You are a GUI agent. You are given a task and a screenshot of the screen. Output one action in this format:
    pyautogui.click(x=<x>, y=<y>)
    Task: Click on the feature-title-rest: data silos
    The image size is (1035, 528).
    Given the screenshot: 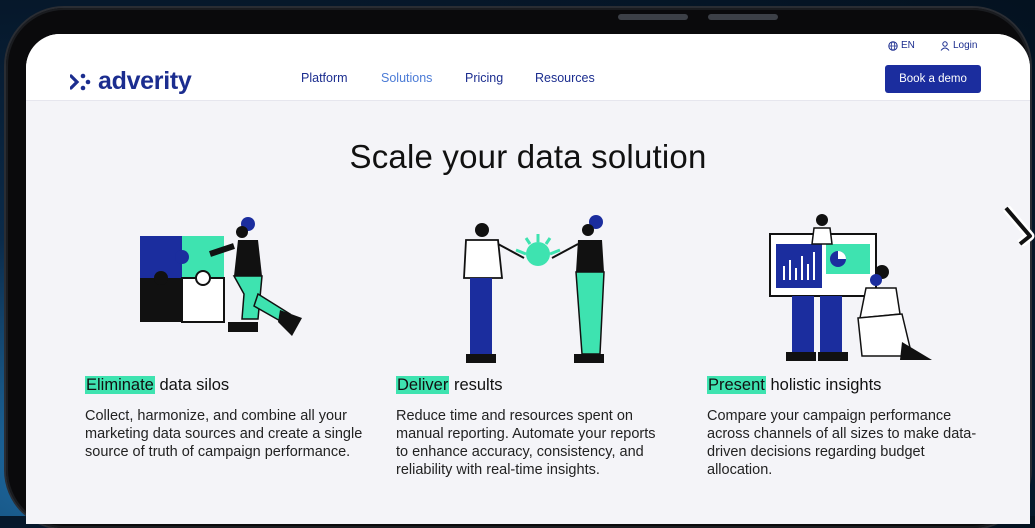 What is the action you would take?
    pyautogui.click(x=194, y=385)
    